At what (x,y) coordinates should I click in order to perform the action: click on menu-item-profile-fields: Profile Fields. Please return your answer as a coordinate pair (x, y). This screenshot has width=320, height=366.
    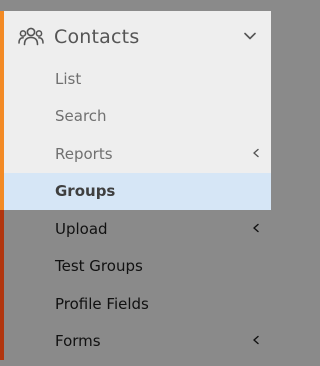
    Looking at the image, I should click on (137, 304).